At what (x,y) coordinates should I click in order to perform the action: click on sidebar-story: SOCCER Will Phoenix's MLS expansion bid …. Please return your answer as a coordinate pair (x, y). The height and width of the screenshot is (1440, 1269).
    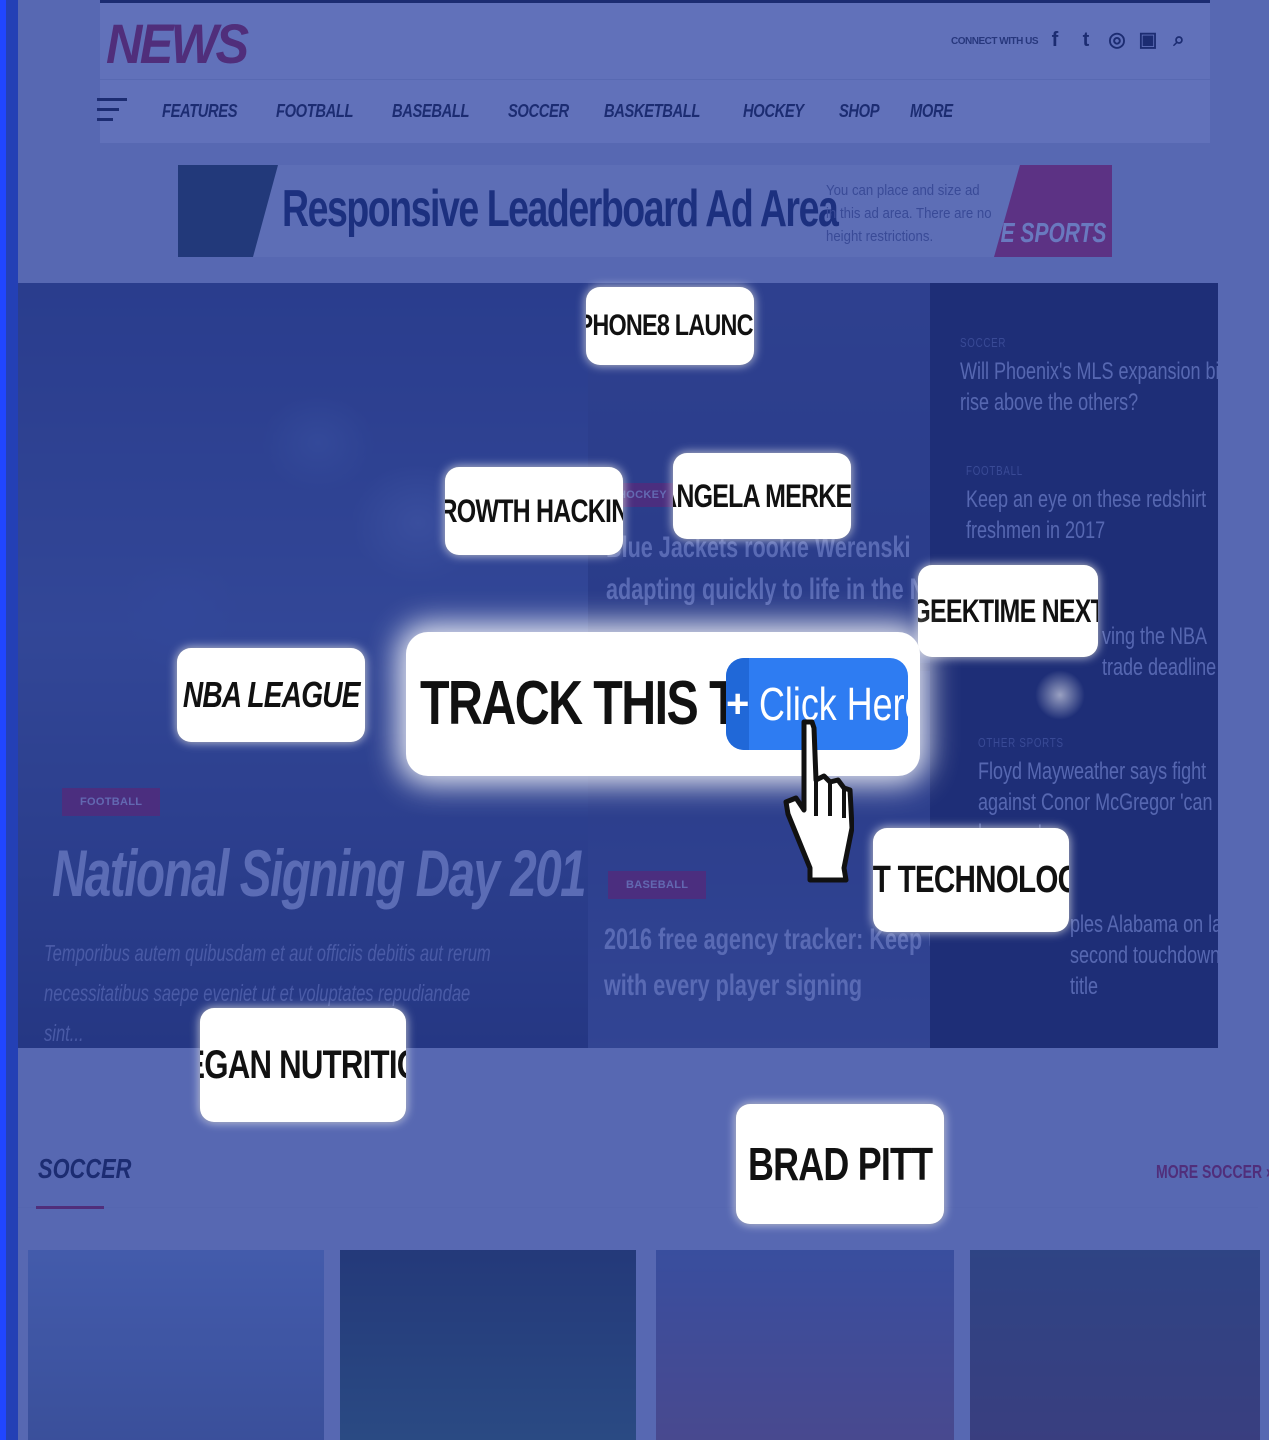
    Looking at the image, I should click on (1089, 376).